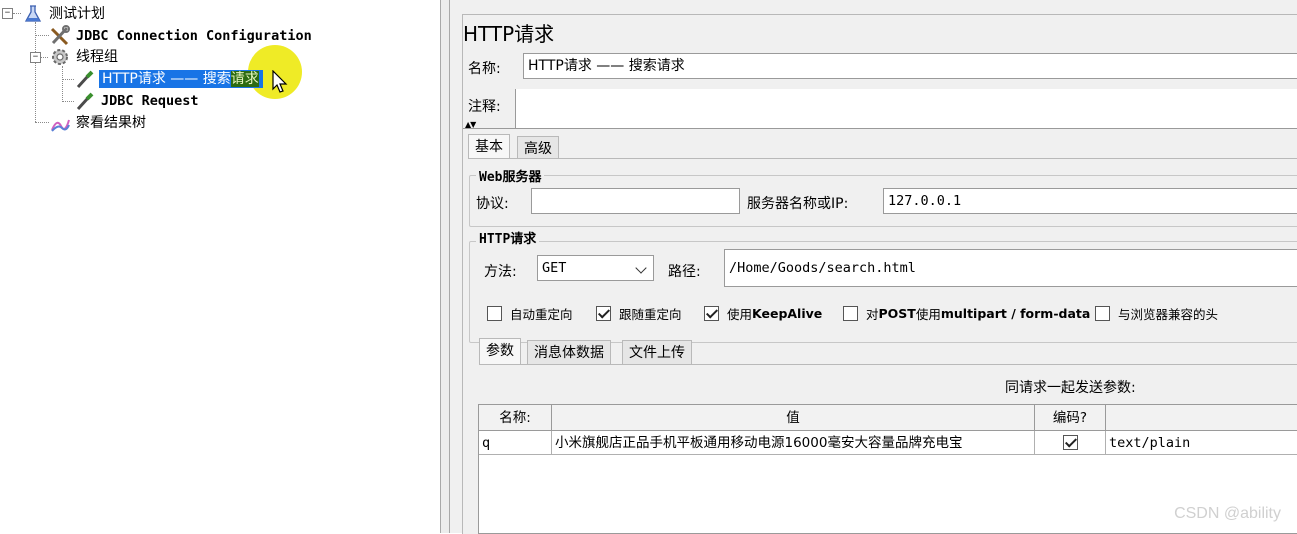 This screenshot has width=1297, height=534. I want to click on path-field: /Home/Goods/search.html, so click(1010, 268).